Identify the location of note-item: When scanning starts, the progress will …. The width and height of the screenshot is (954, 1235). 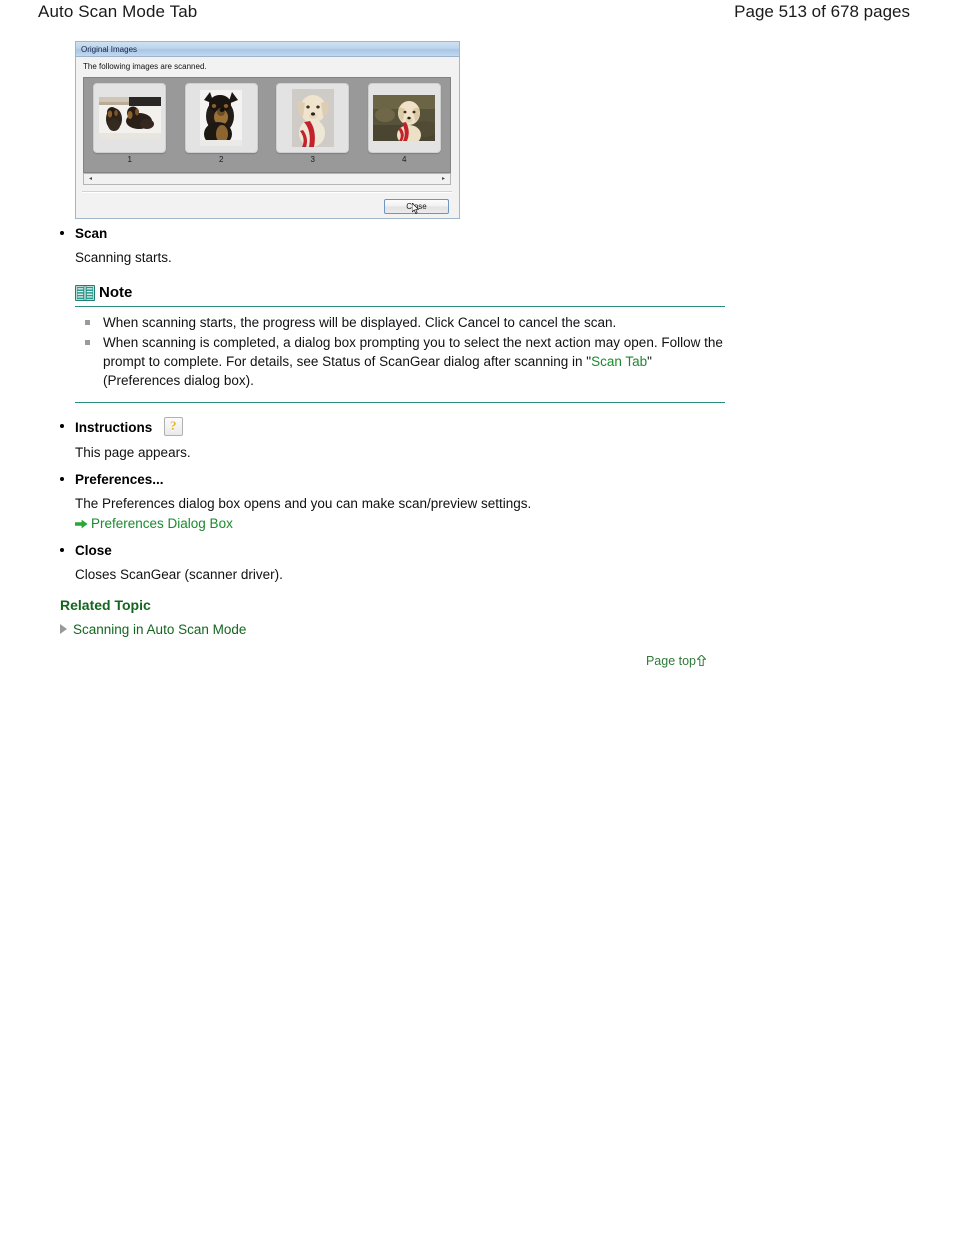
(400, 322).